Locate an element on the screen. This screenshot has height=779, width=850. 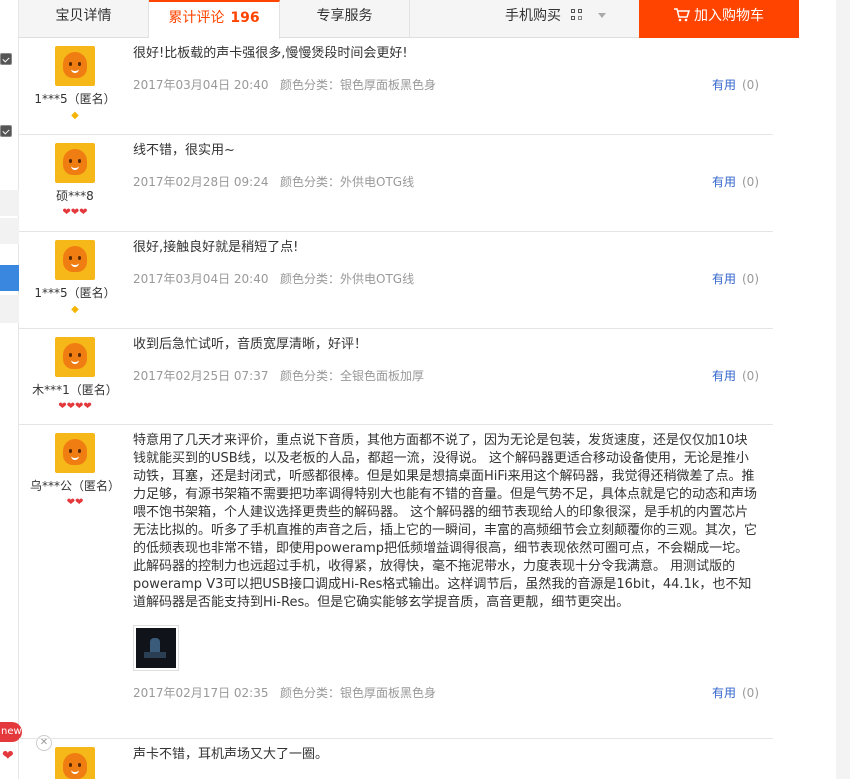
rank-heart-icon: ❤❤ is located at coordinates (75, 502).